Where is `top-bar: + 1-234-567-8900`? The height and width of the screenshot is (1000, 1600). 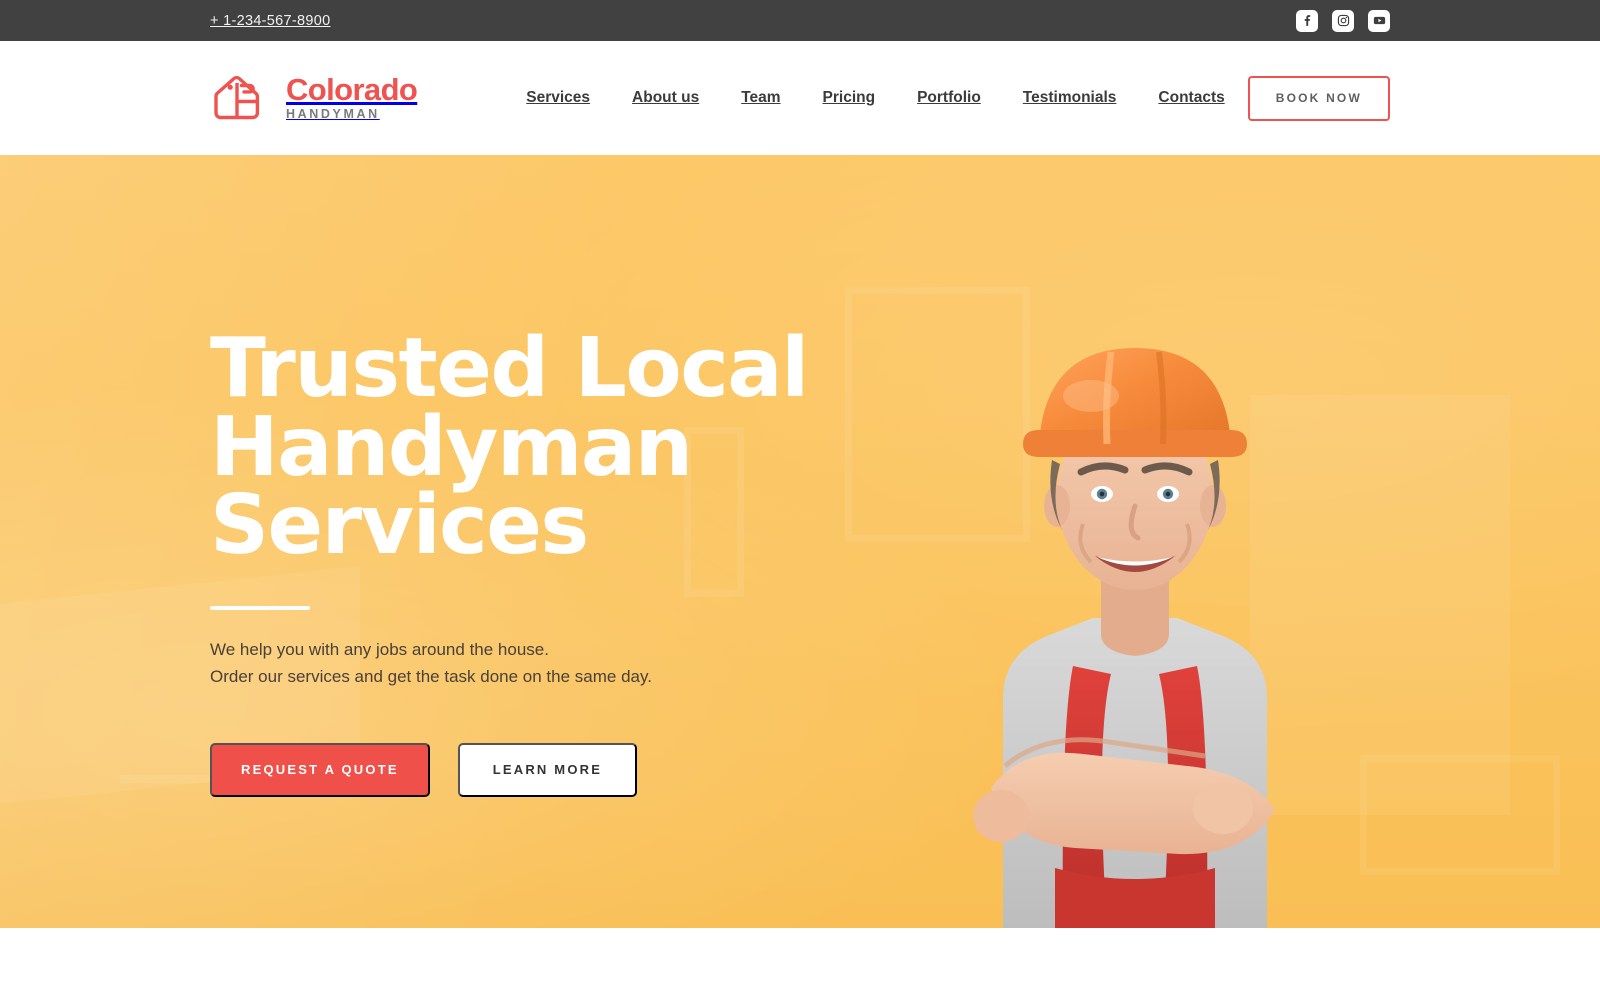
top-bar: + 1-234-567-8900 is located at coordinates (800, 20).